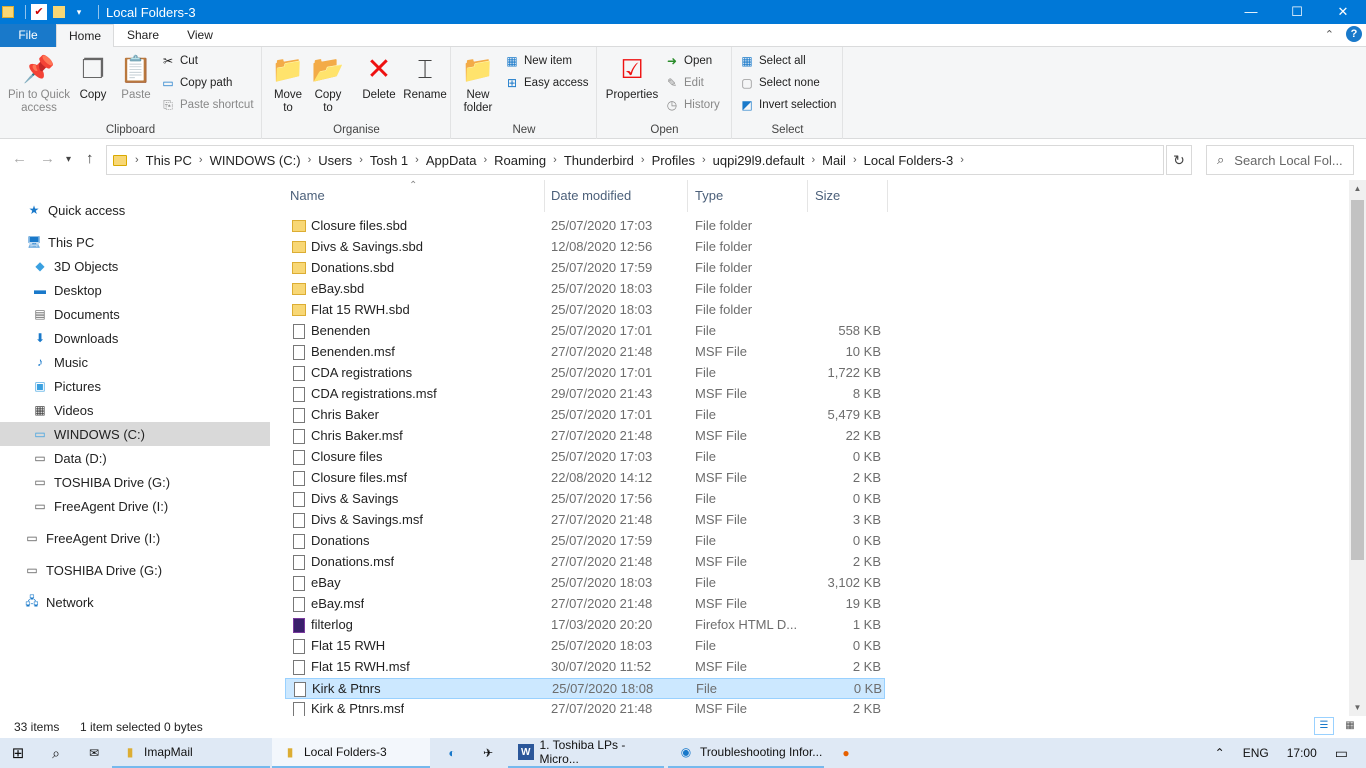 This screenshot has width=1366, height=768. I want to click on copy-button: ❐ Copy, so click(93, 77).